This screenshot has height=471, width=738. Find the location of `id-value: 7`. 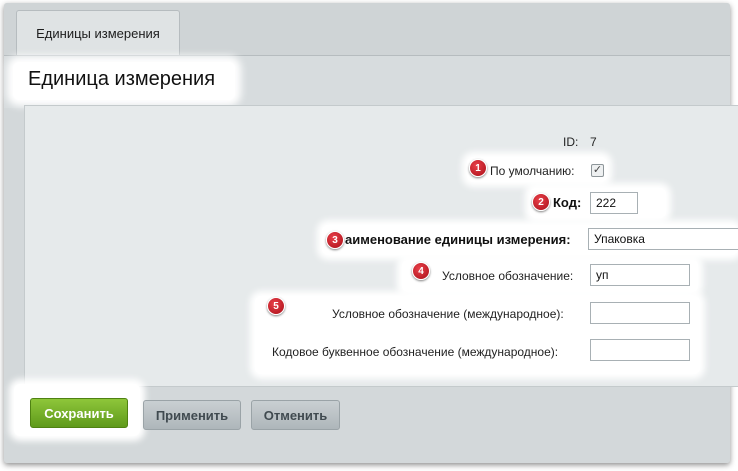

id-value: 7 is located at coordinates (593, 142).